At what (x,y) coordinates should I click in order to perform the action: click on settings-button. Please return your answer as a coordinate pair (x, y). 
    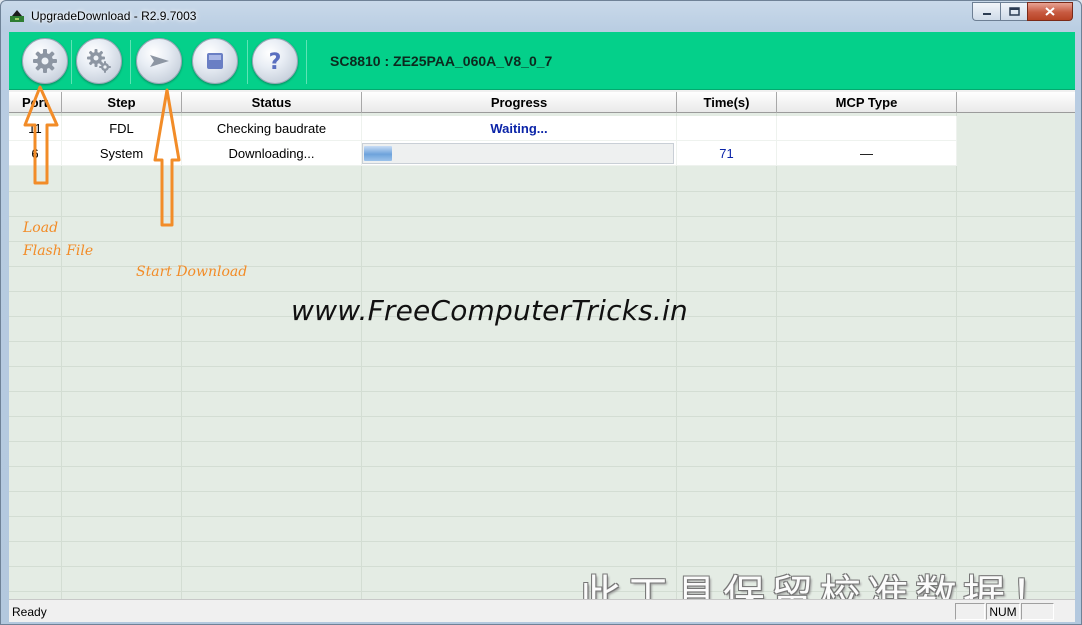
    Looking at the image, I should click on (99, 61).